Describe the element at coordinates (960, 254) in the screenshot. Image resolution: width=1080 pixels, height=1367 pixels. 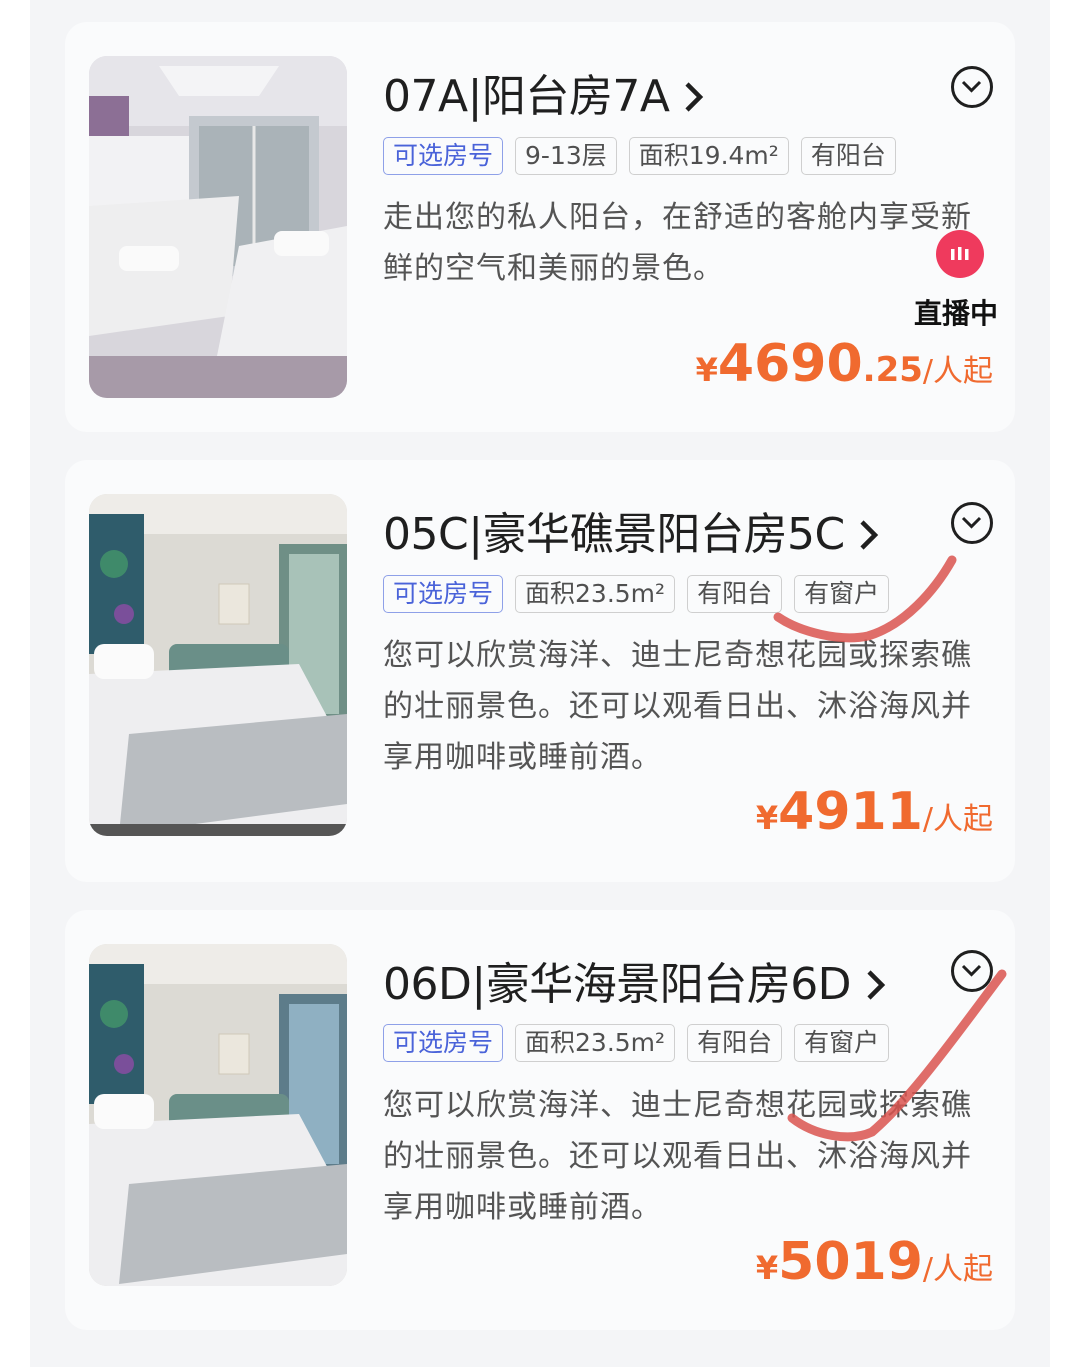
I see `live-bars-icon` at that location.